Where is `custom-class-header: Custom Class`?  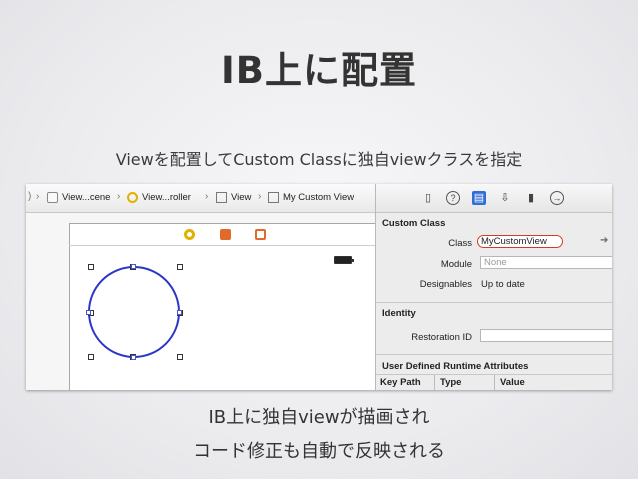 custom-class-header: Custom Class is located at coordinates (414, 223).